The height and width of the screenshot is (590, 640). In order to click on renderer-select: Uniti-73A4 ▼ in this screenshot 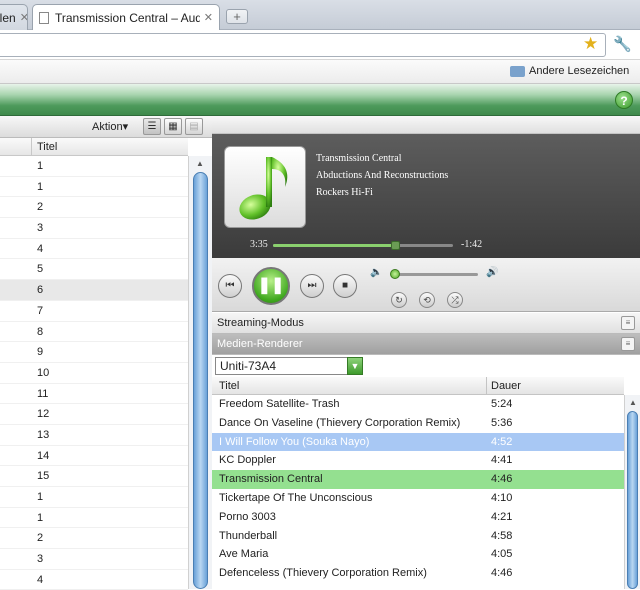, I will do `click(289, 366)`.